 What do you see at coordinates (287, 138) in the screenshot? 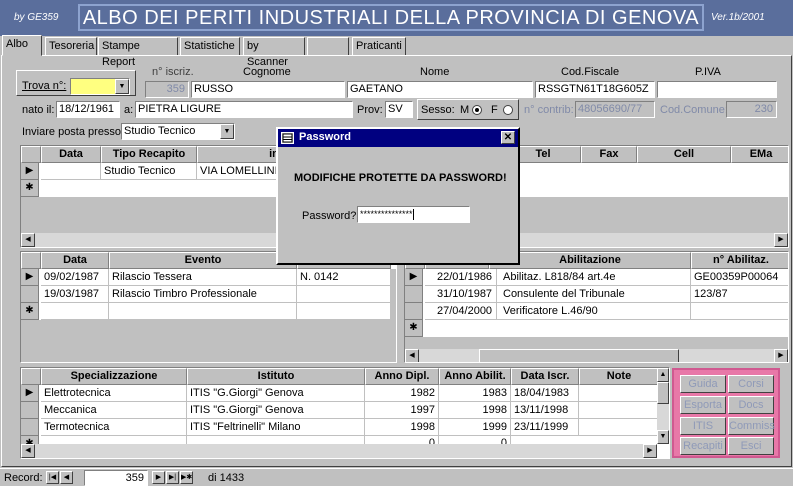
I see `form-icon` at bounding box center [287, 138].